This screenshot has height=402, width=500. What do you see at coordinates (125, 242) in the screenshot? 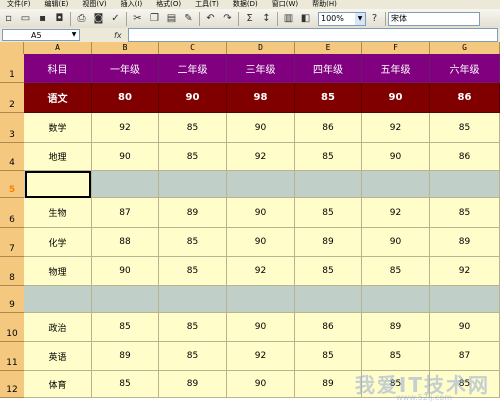
I see `score-cell: 88` at bounding box center [125, 242].